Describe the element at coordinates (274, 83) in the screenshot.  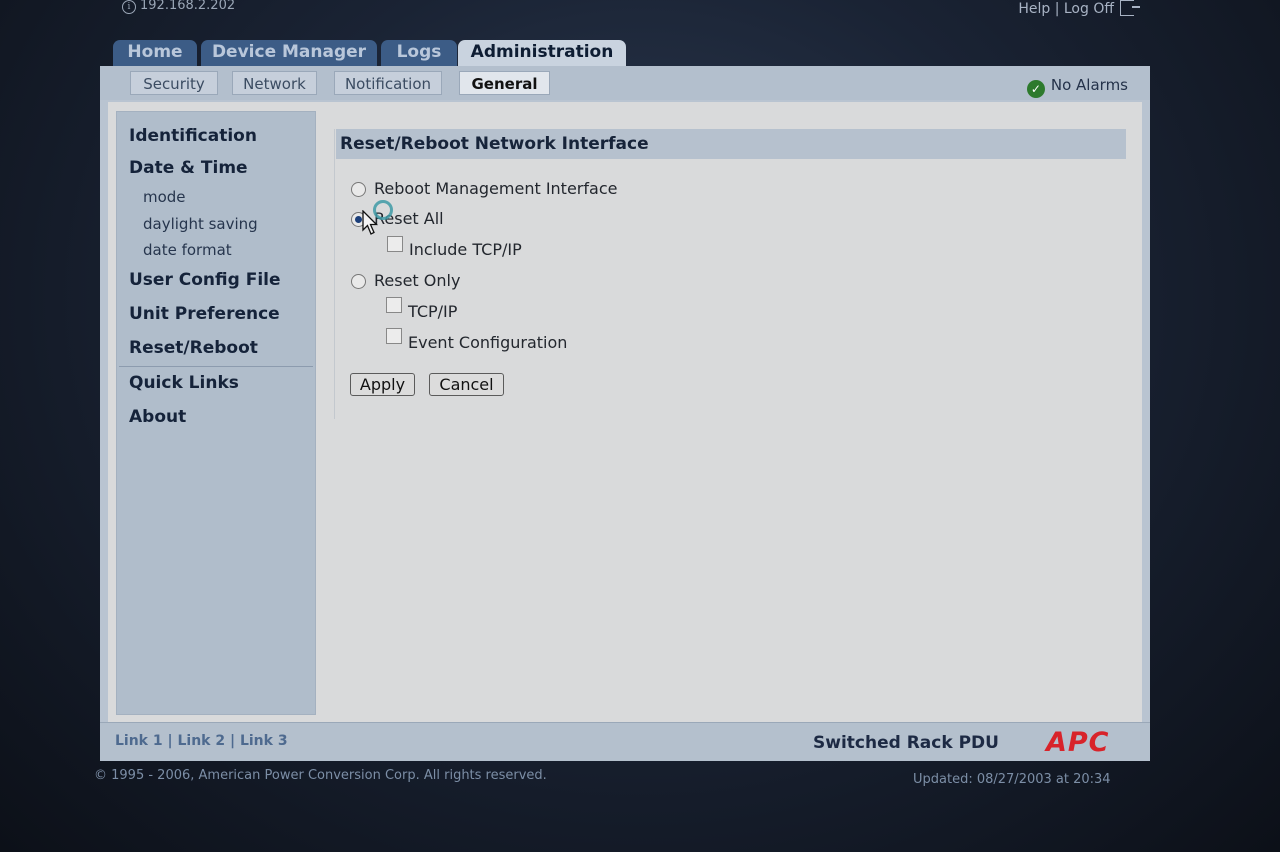
I see `subtab-network: Network` at that location.